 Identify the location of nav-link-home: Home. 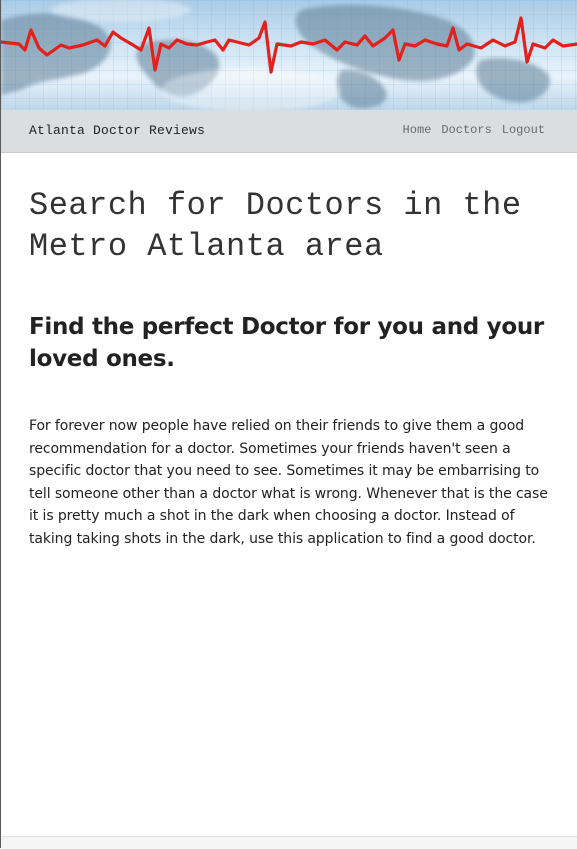
(417, 130).